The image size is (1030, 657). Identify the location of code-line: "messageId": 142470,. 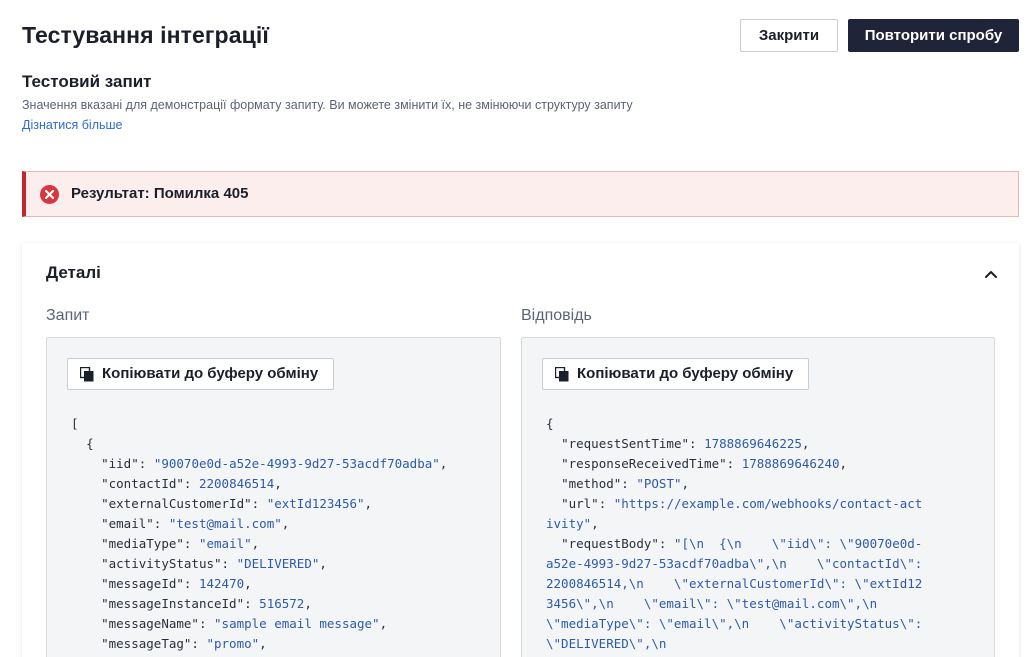
(176, 583).